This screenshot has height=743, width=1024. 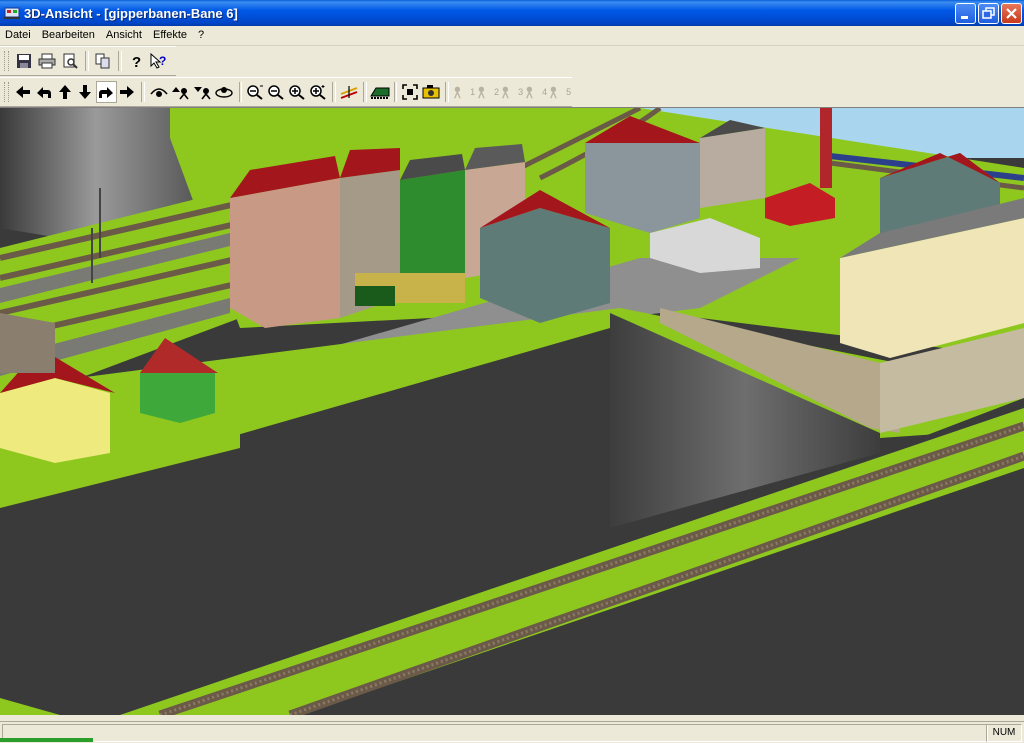 I want to click on status-bar: NUM, so click(x=512, y=732).